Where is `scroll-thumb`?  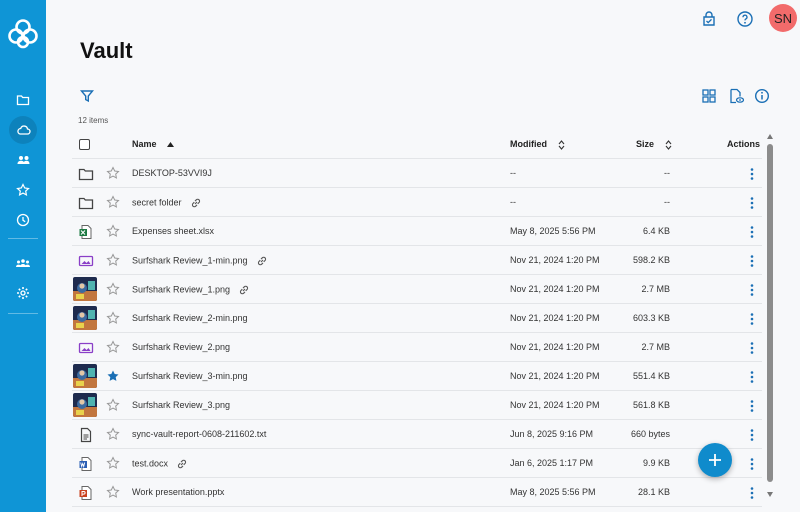 scroll-thumb is located at coordinates (770, 313).